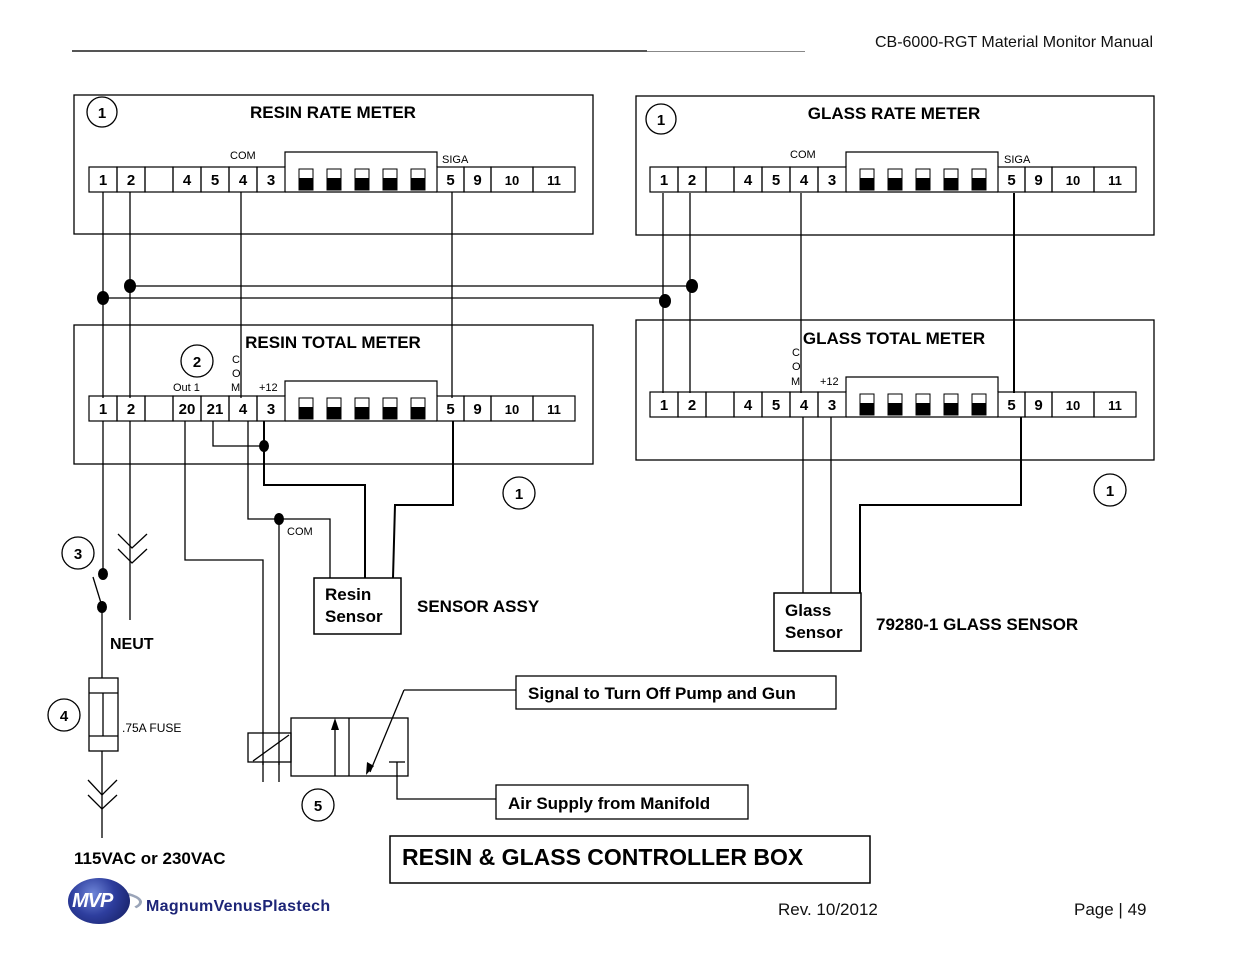 The width and height of the screenshot is (1235, 954). What do you see at coordinates (332, 401) in the screenshot?
I see `resin-total-terminal-strip: 1 2 20 21 4 3 5 9 10 11` at bounding box center [332, 401].